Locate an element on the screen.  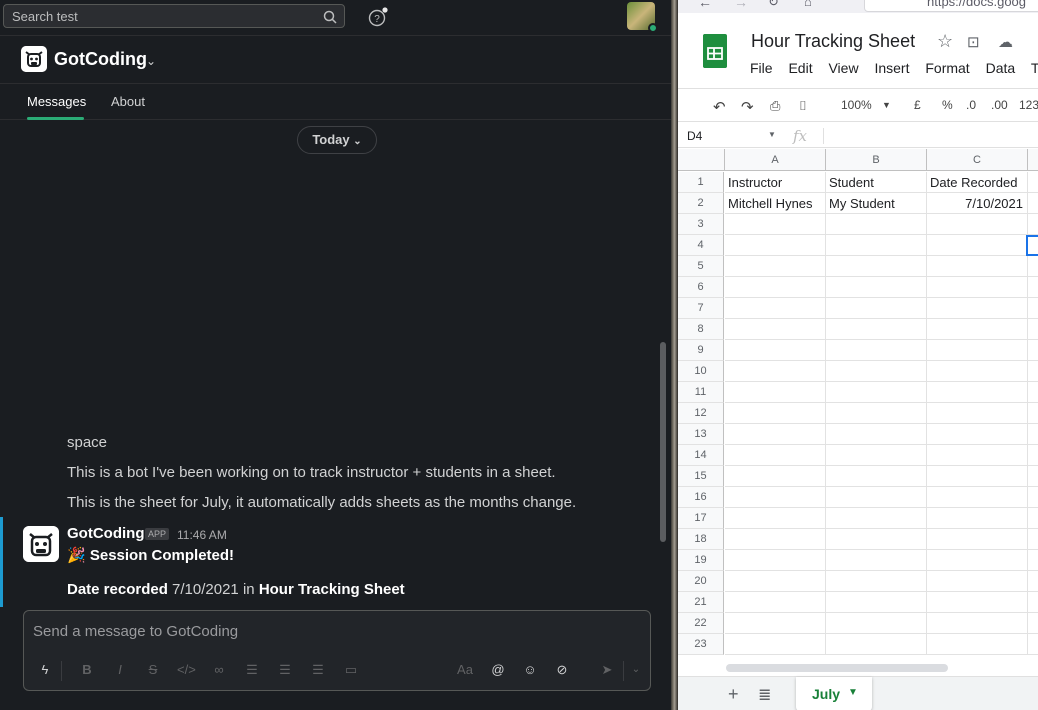
redo-icon: ↷ is located at coordinates (747, 107).